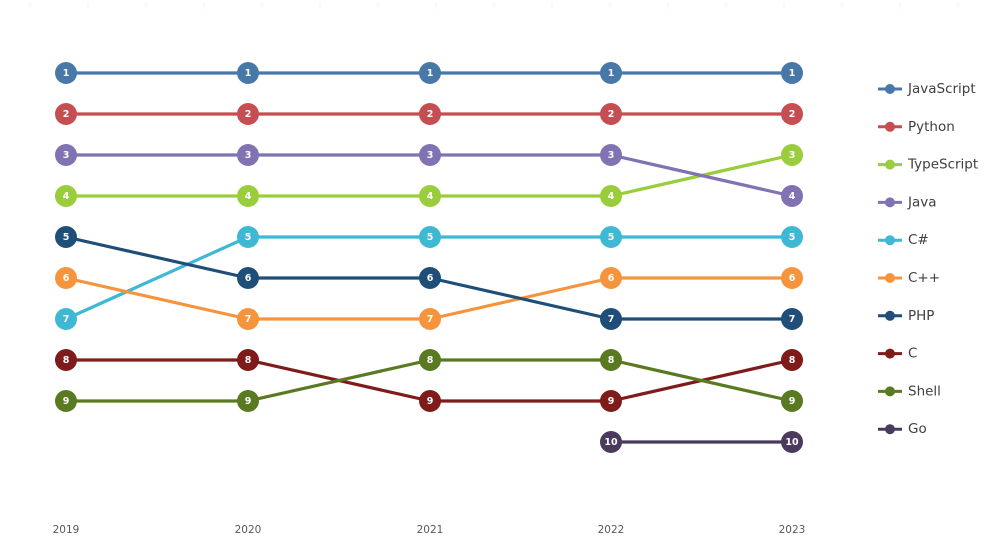  I want to click on x-axis-tick-label: 2021, so click(430, 530).